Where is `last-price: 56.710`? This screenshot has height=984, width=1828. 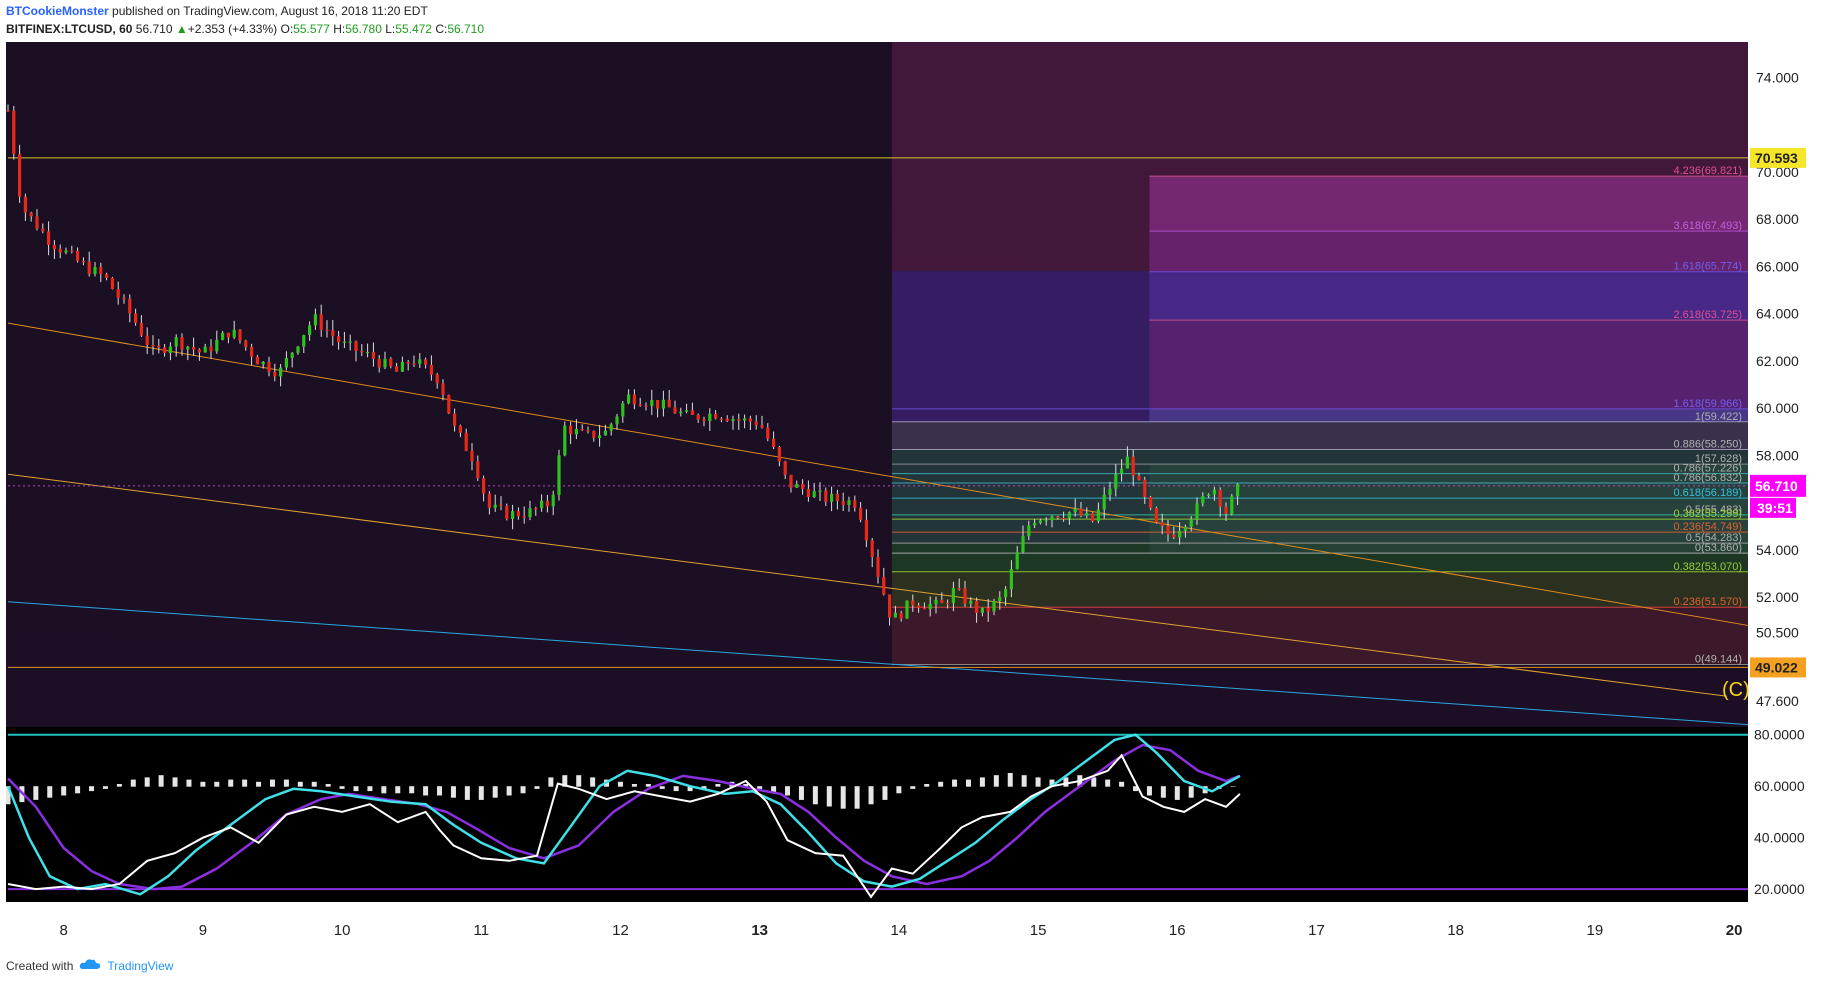 last-price: 56.710 is located at coordinates (154, 29).